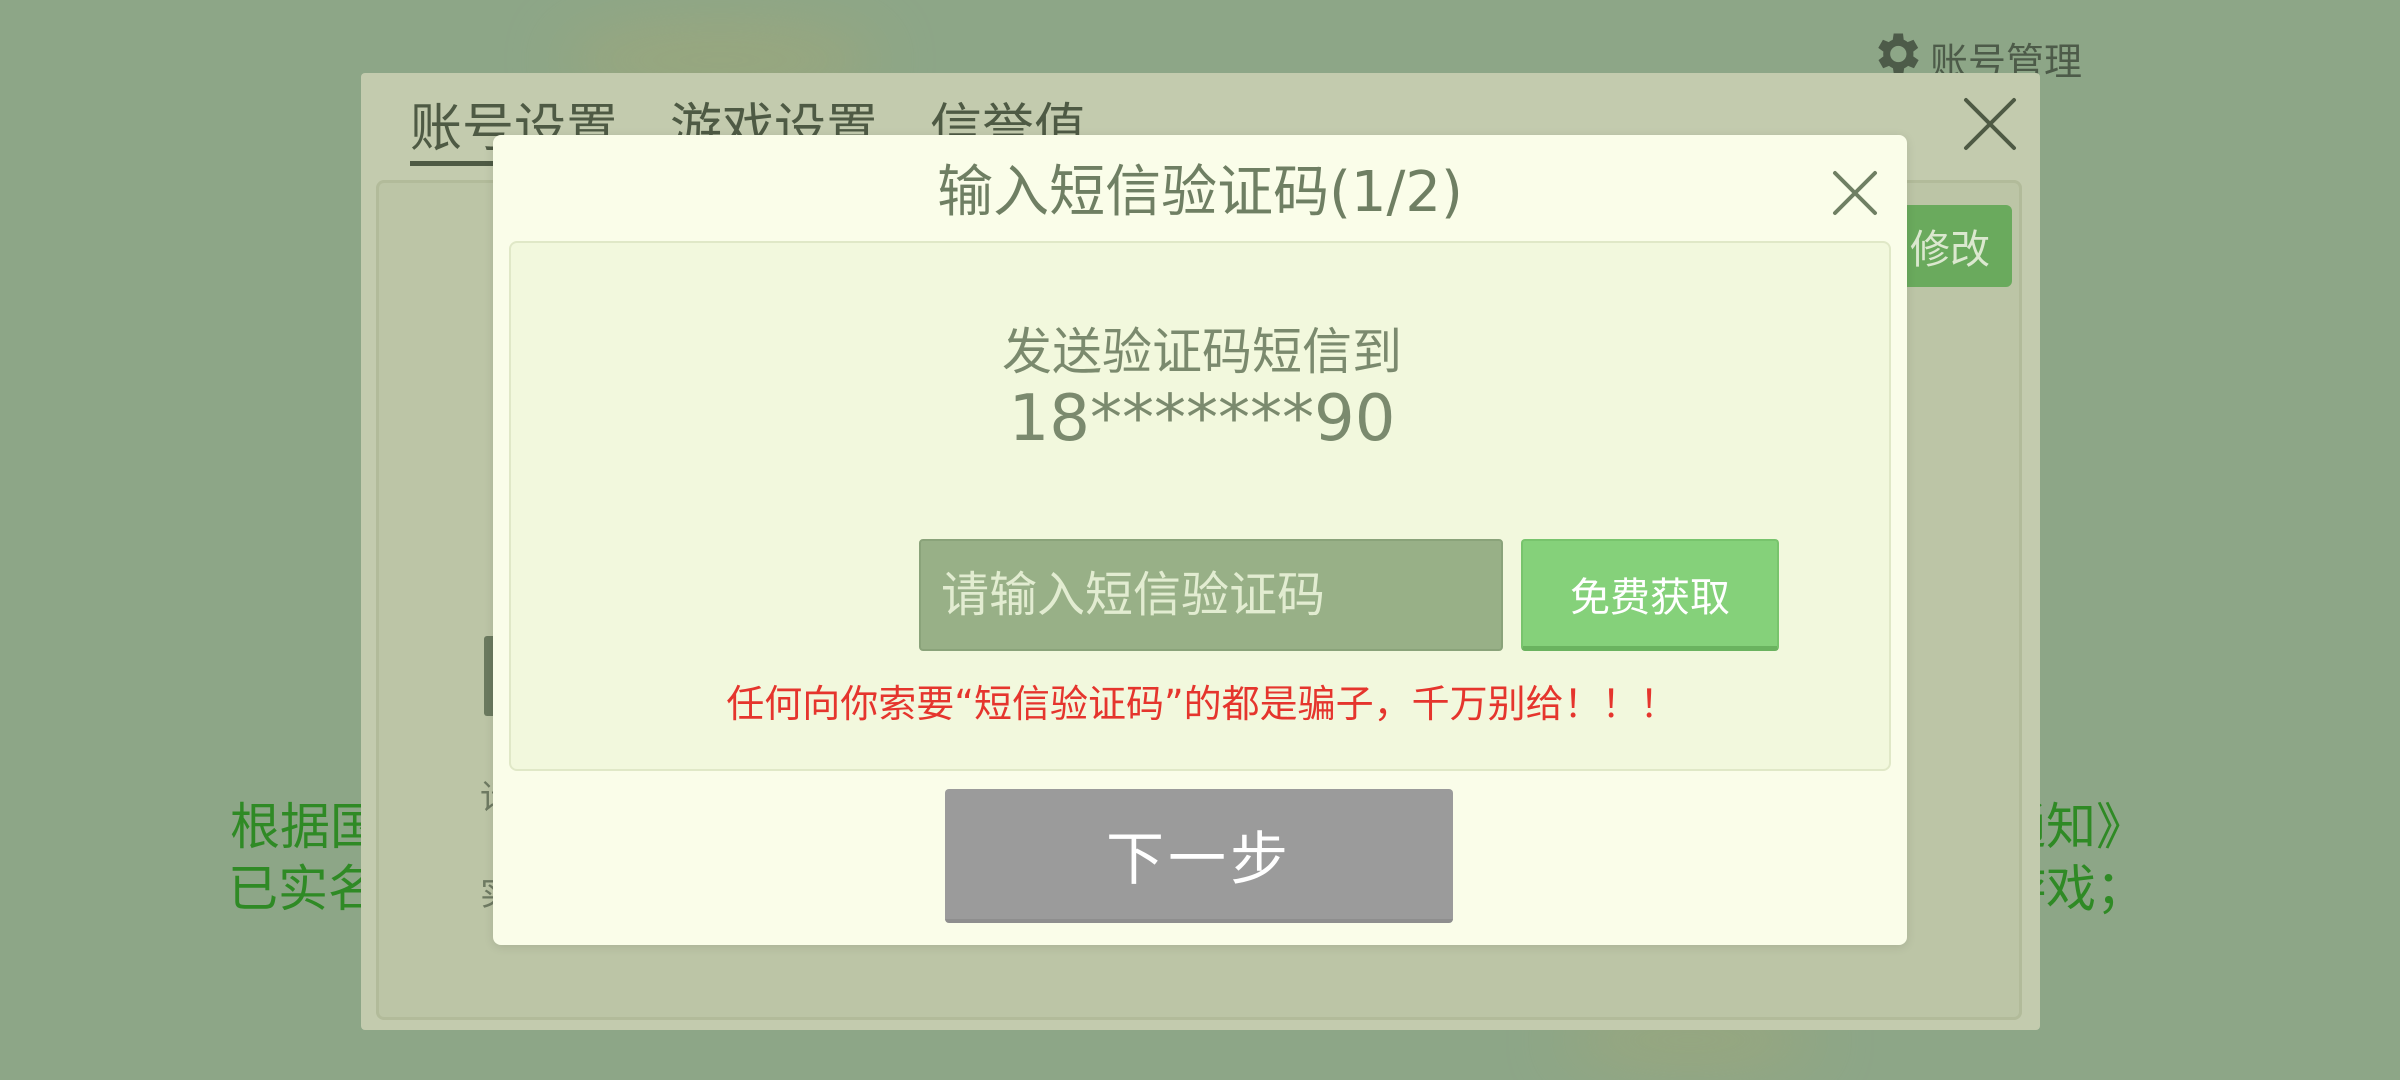 The width and height of the screenshot is (2400, 1080). Describe the element at coordinates (1990, 124) in the screenshot. I see `settings-close-icon` at that location.